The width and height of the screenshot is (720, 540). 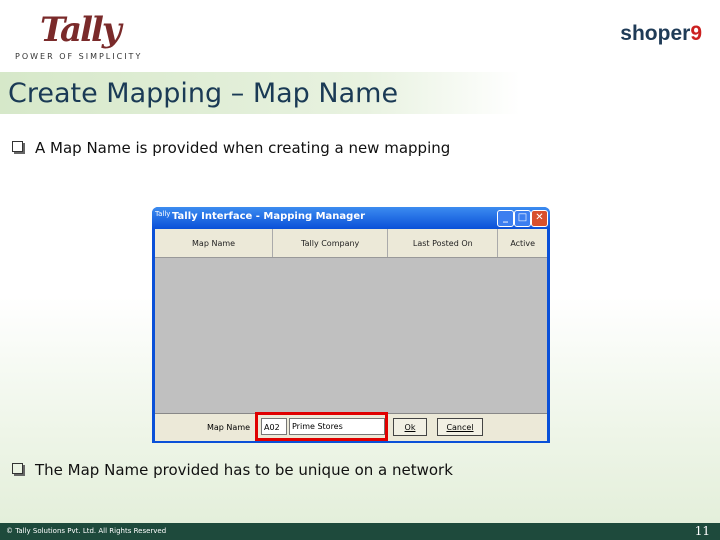 I want to click on slide-title: Create Mapping – Map Name, so click(x=203, y=93).